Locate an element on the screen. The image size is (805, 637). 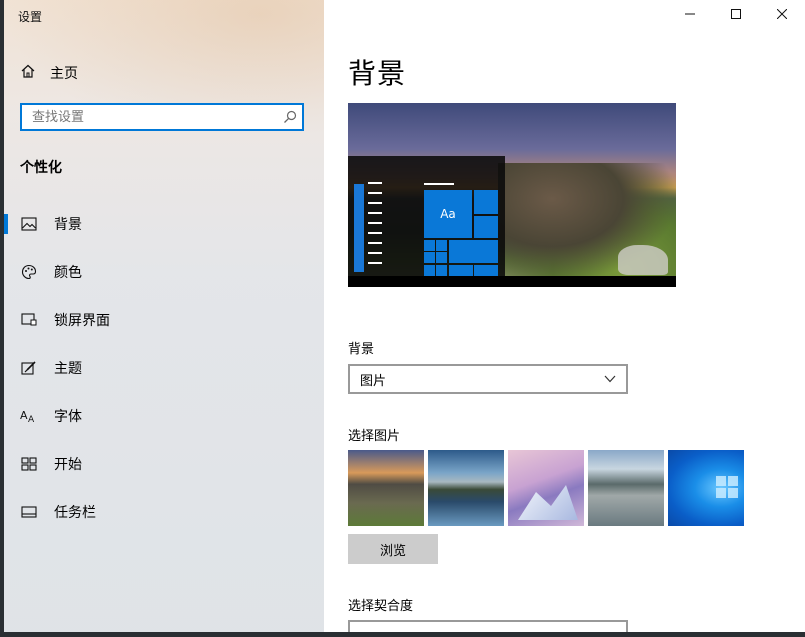
preview-start-menu: Aa is located at coordinates (426, 216).